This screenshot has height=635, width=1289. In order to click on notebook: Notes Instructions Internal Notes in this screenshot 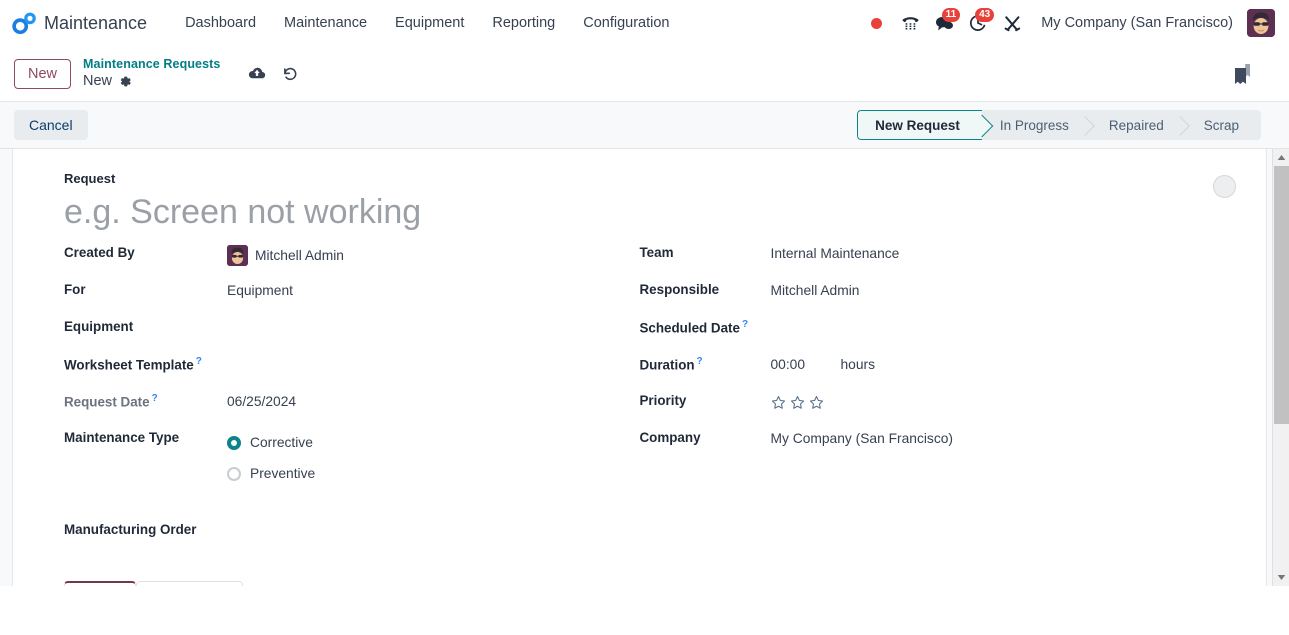, I will do `click(665, 583)`.